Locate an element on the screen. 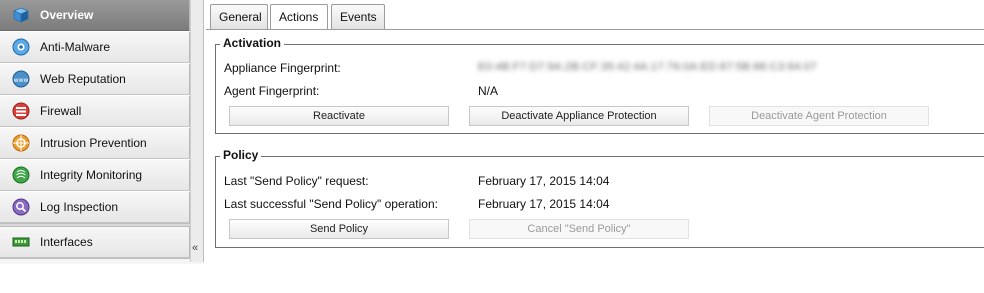 The height and width of the screenshot is (293, 984). sidebar-item-web-reputation: www Web Reputation is located at coordinates (95, 79).